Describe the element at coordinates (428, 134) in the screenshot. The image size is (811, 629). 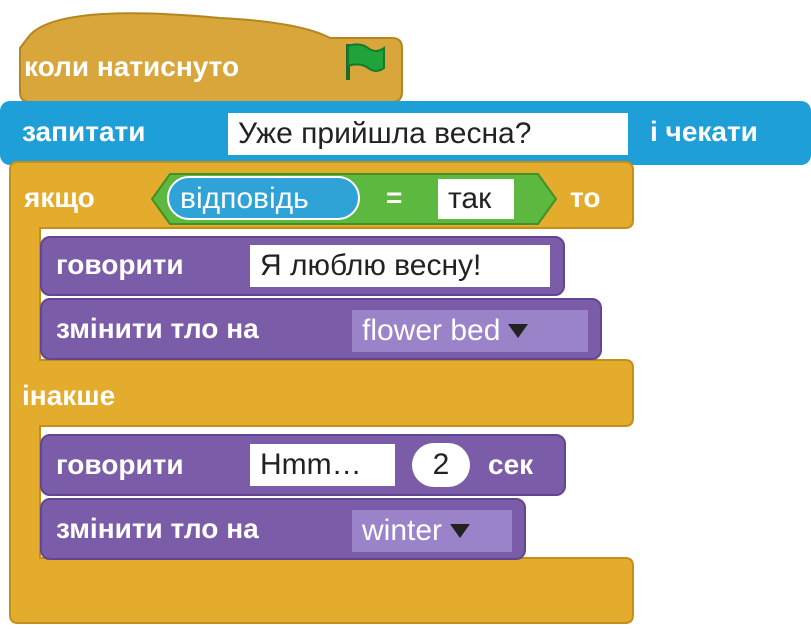
I see `question-input: Уже прийшла весна?` at that location.